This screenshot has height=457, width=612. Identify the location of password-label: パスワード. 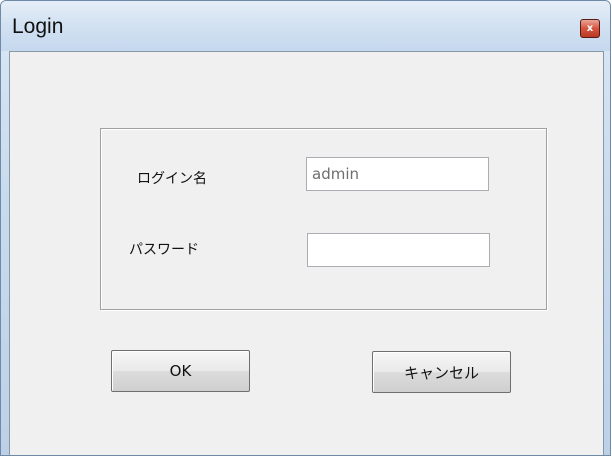
(164, 250).